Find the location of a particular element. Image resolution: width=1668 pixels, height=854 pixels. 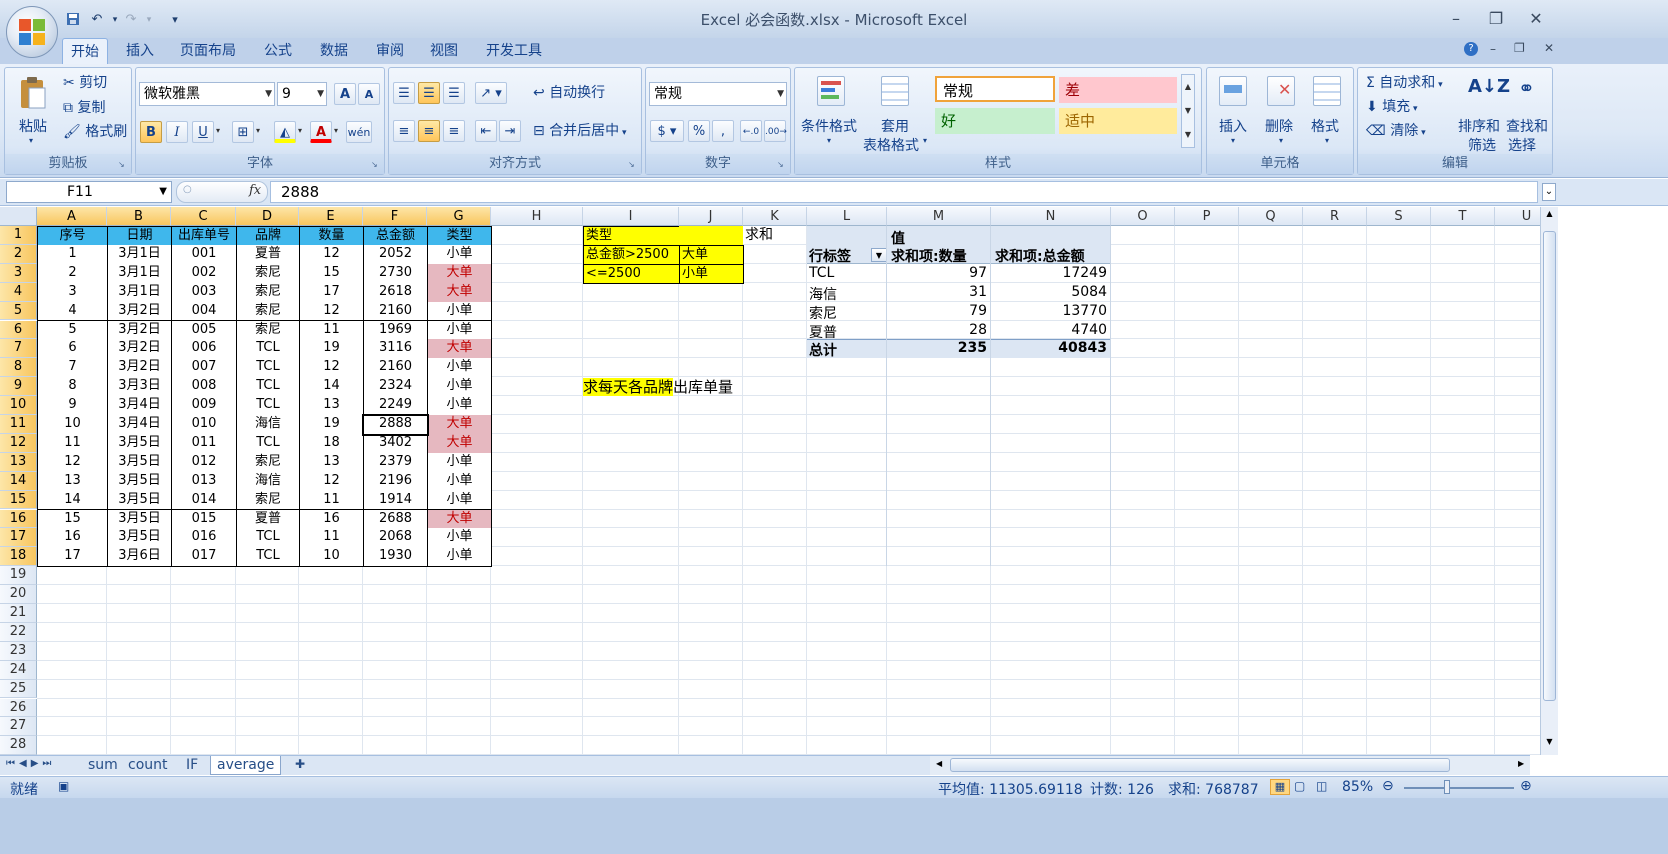

row-header-2: 2 is located at coordinates (18, 254).